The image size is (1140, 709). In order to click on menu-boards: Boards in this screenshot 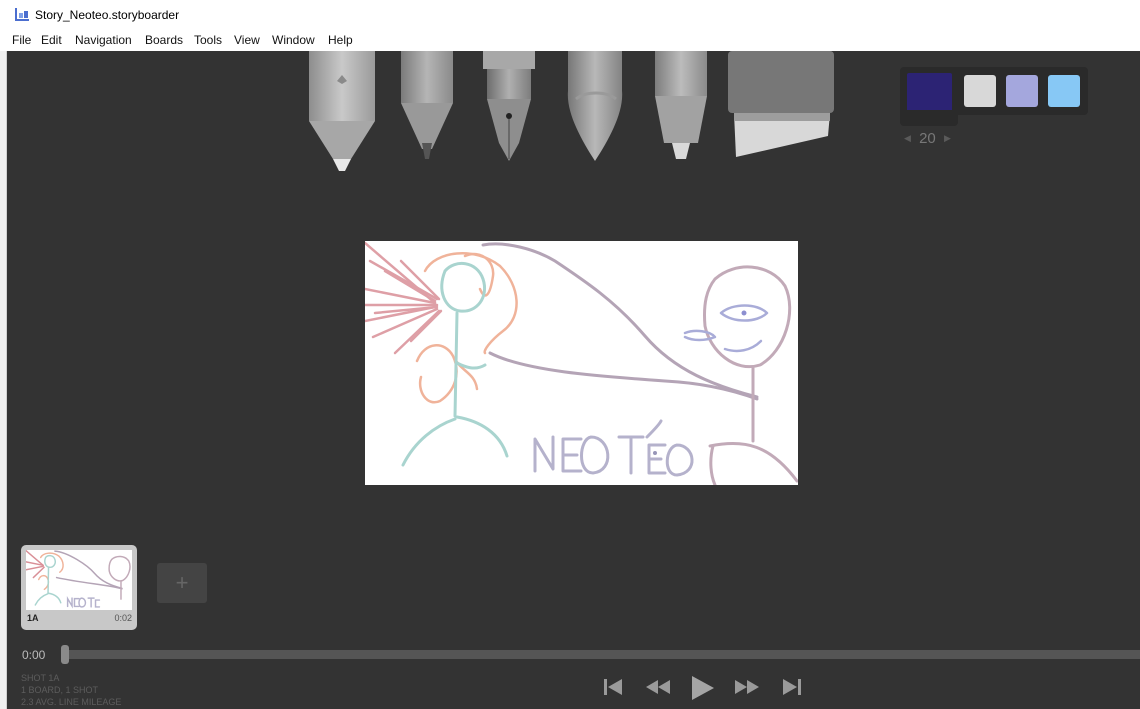, I will do `click(164, 40)`.